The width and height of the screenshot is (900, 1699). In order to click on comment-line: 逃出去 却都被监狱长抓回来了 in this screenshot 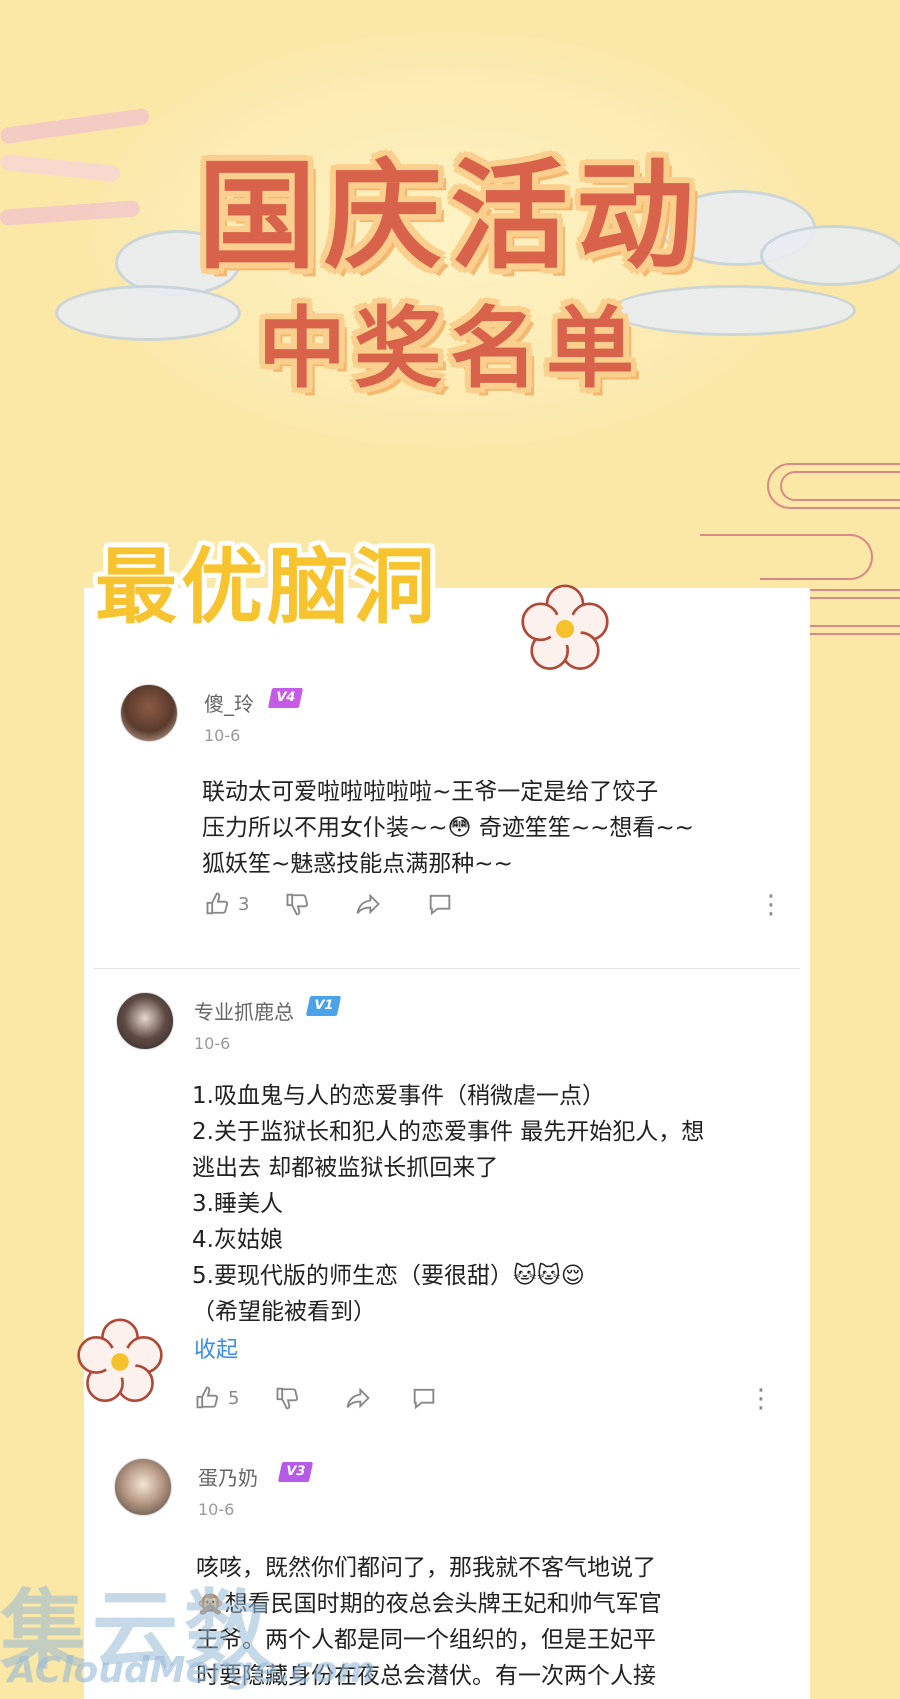, I will do `click(345, 1168)`.